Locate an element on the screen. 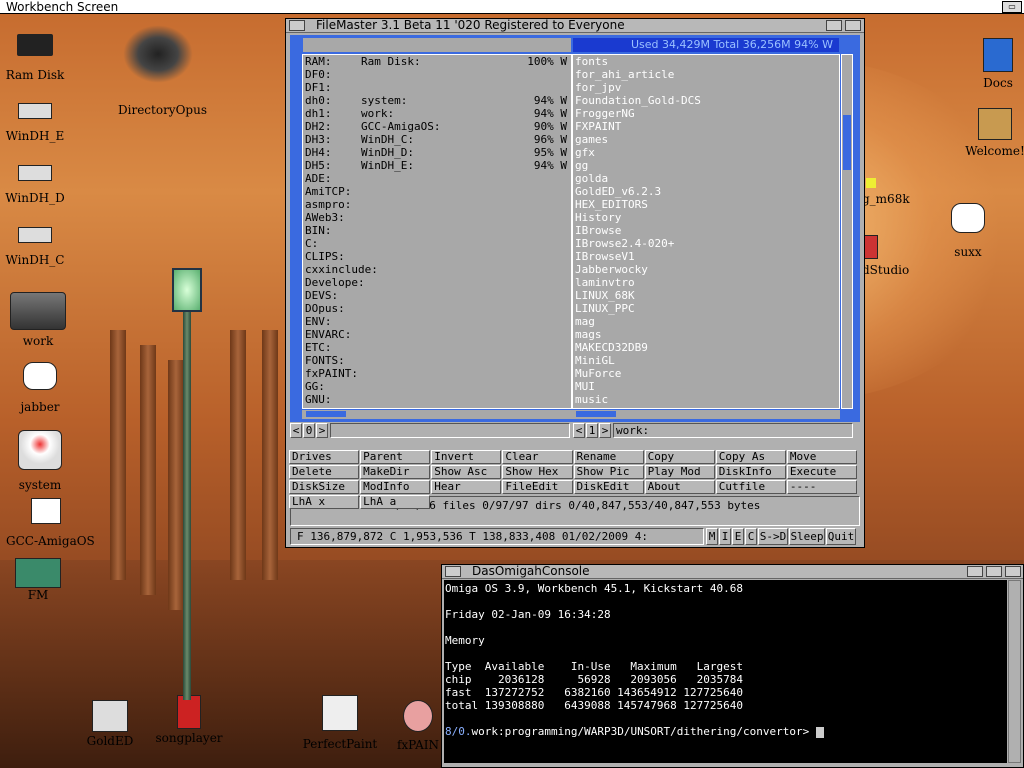 The image size is (1024, 768). right-list-item: laminvtro is located at coordinates (706, 282).